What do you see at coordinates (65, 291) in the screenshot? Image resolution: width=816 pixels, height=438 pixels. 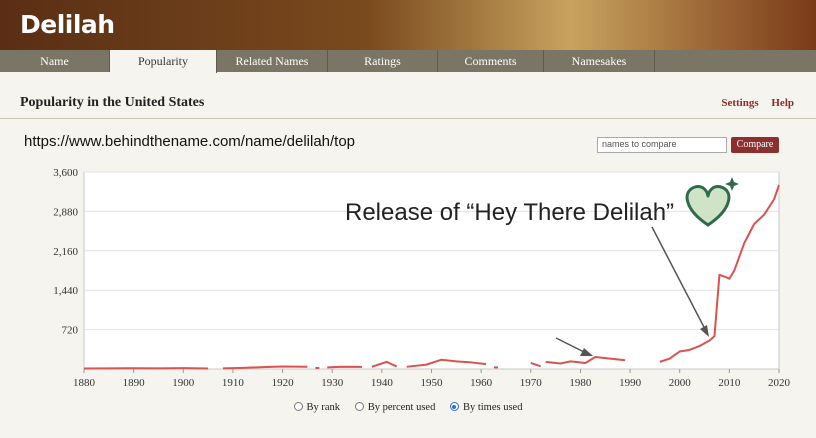 I see `y-tick-label: 1,440` at bounding box center [65, 291].